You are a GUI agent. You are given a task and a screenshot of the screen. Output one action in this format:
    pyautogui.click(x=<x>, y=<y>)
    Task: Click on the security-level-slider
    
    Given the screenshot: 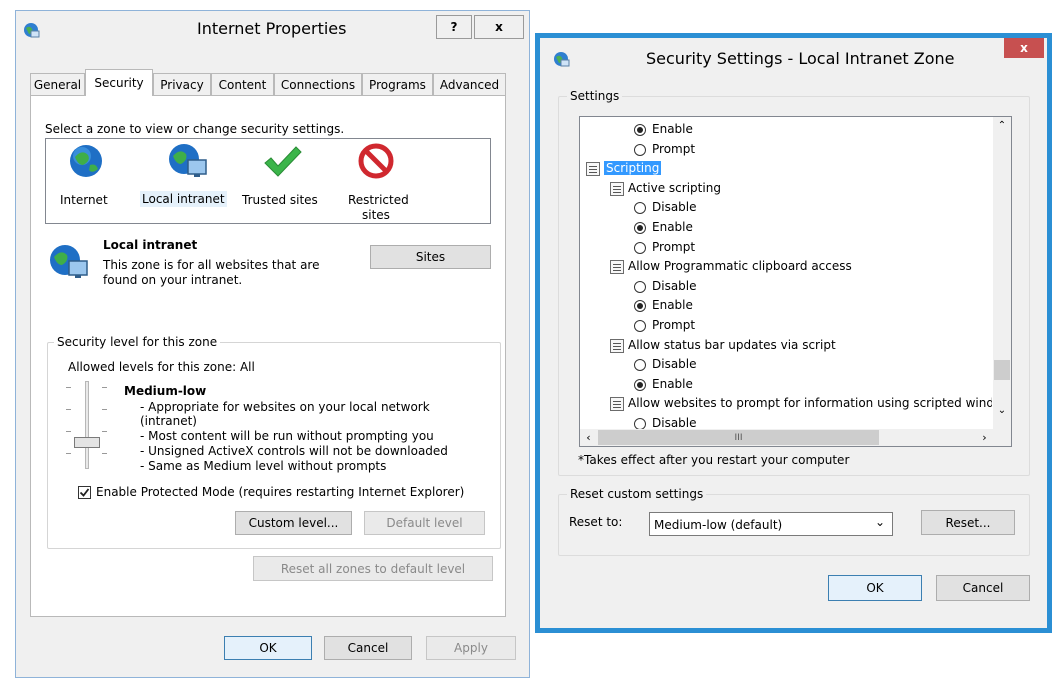 What is the action you would take?
    pyautogui.click(x=88, y=426)
    